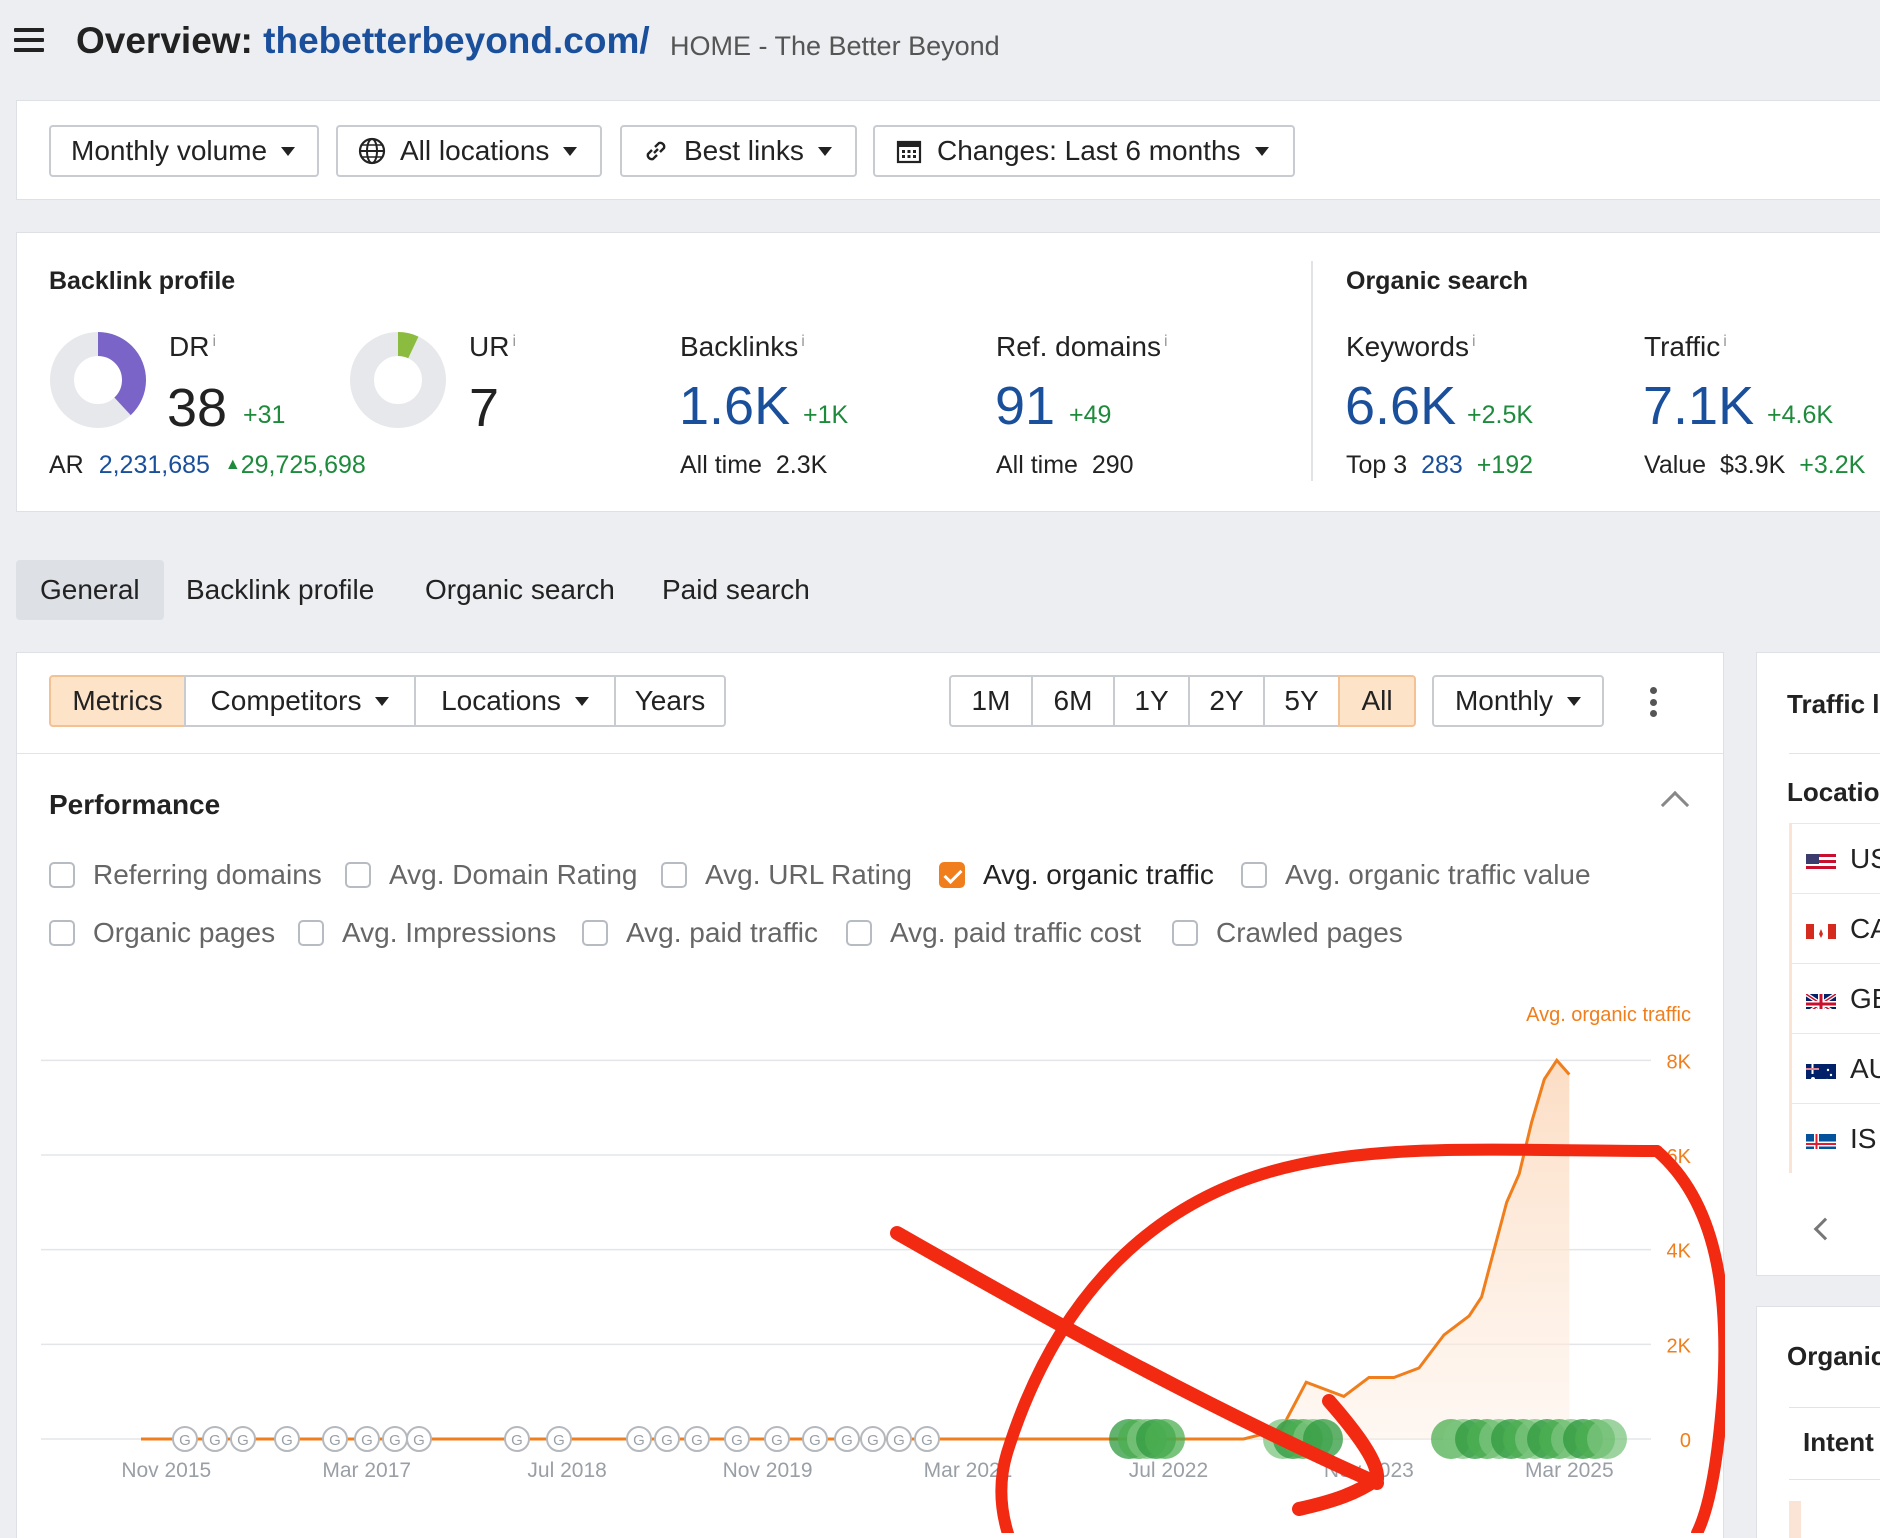  I want to click on range-6m: 6M, so click(1073, 701).